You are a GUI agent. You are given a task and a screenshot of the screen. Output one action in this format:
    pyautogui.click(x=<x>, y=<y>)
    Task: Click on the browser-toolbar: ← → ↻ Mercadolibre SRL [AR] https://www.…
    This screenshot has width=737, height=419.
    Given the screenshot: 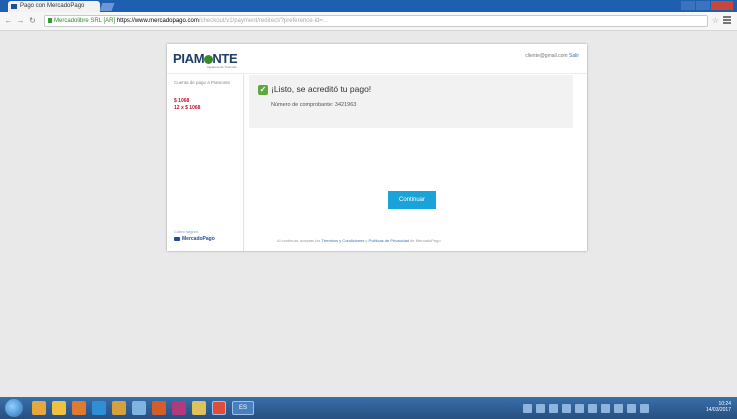 What is the action you would take?
    pyautogui.click(x=368, y=21)
    